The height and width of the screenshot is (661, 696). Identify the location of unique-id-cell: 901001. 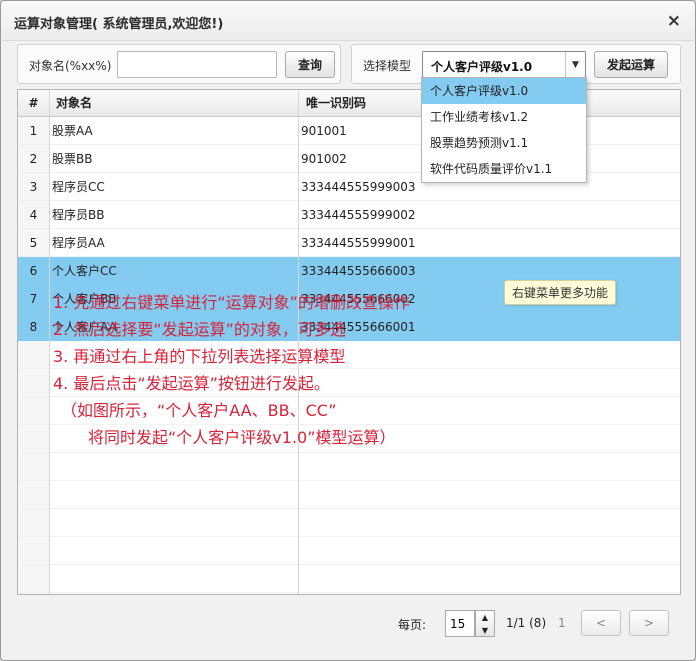
(324, 131).